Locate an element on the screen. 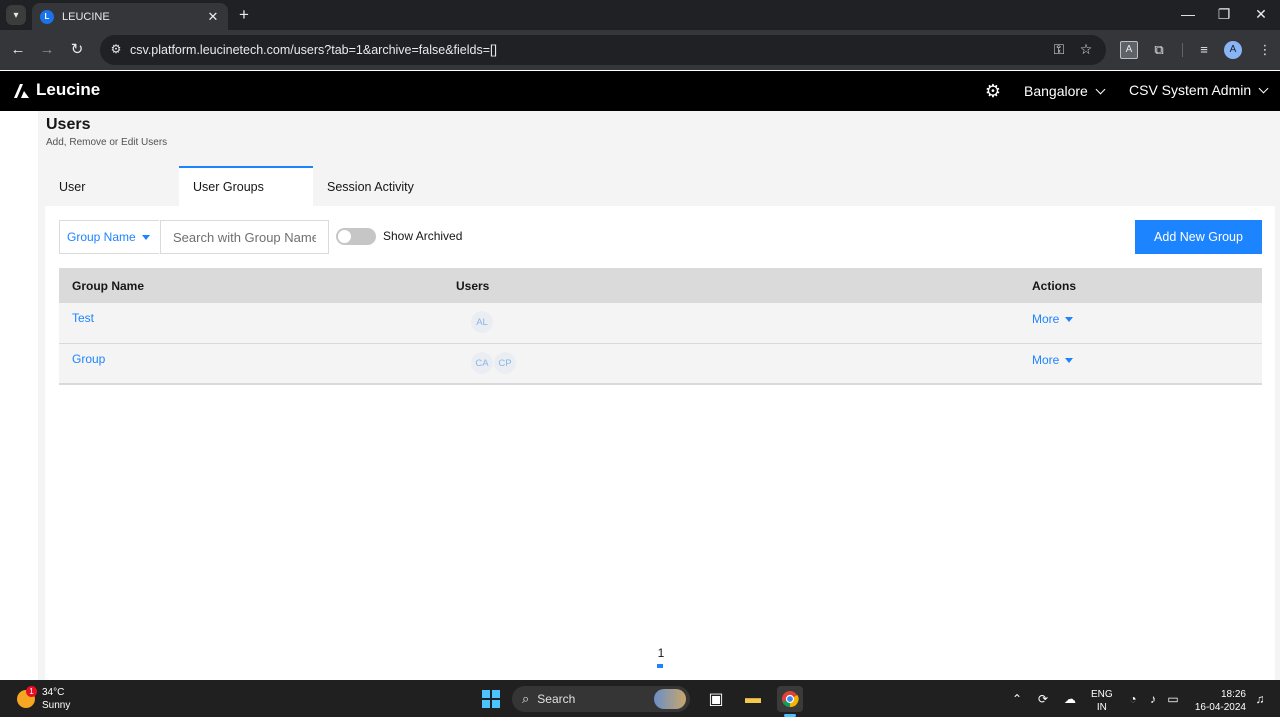  user-avatar: CP is located at coordinates (505, 363).